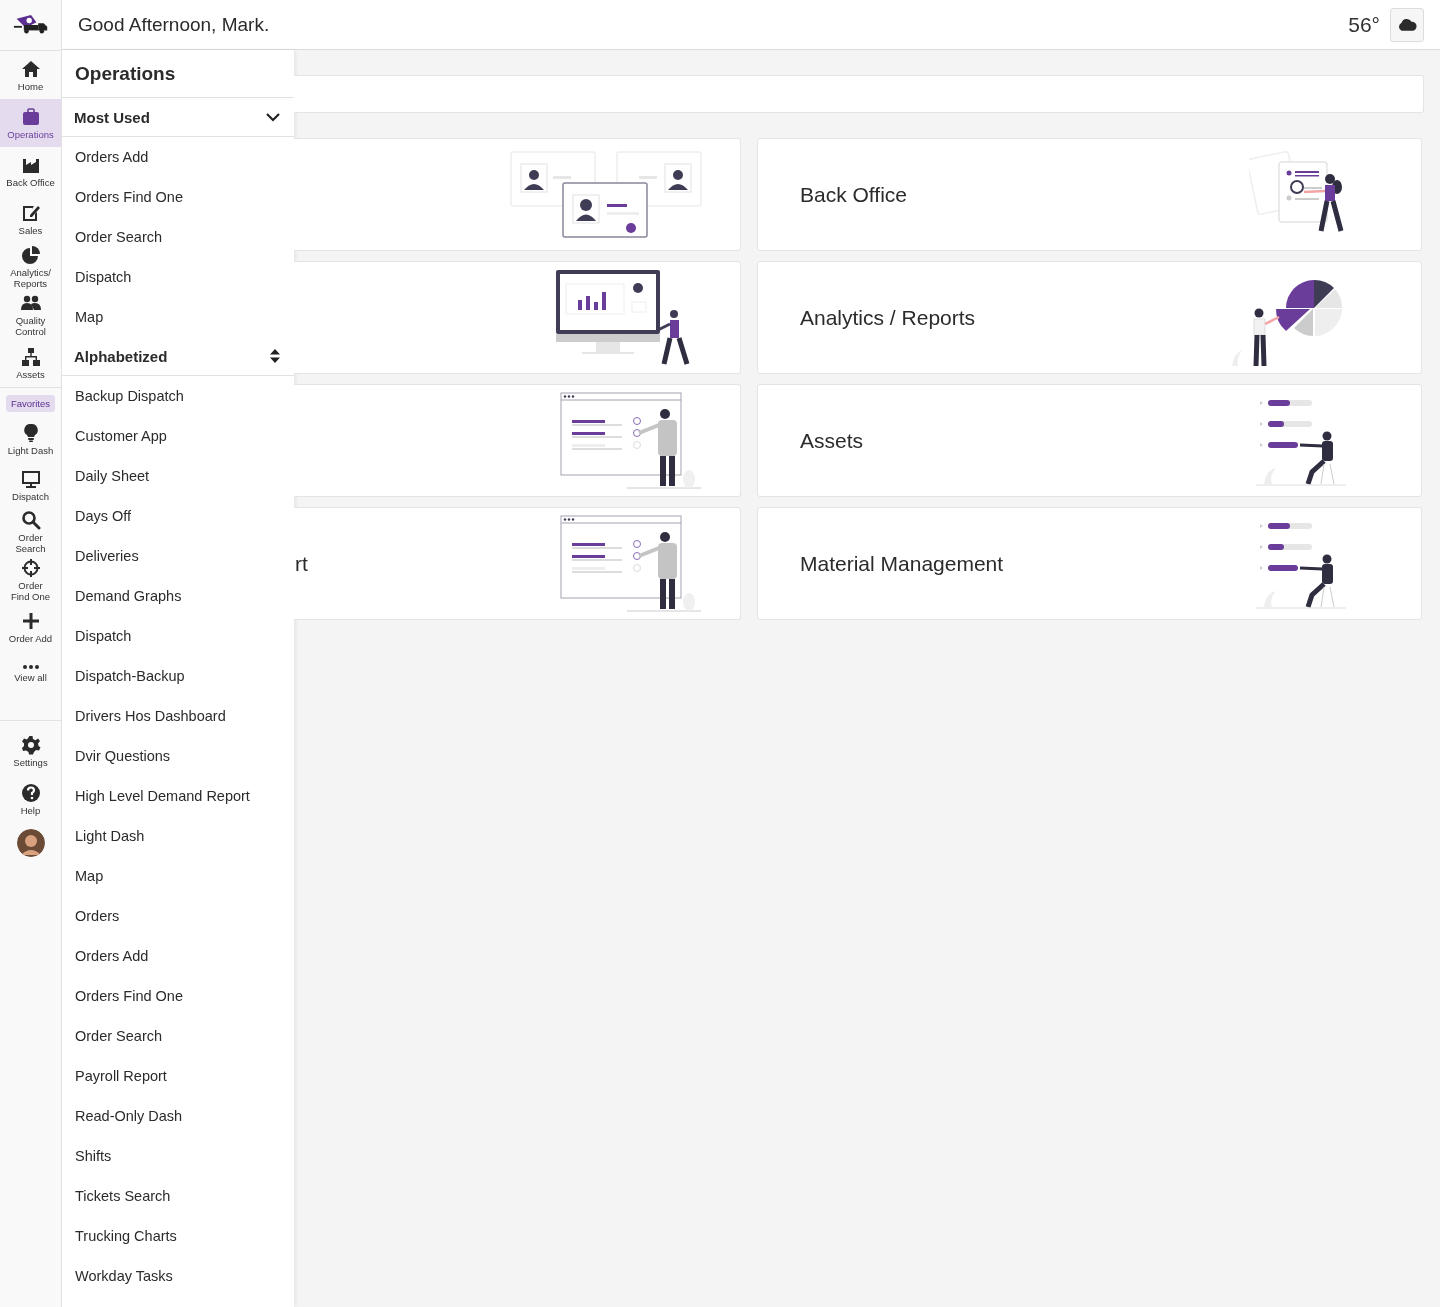  What do you see at coordinates (1364, 24) in the screenshot?
I see `temperature: 56°` at bounding box center [1364, 24].